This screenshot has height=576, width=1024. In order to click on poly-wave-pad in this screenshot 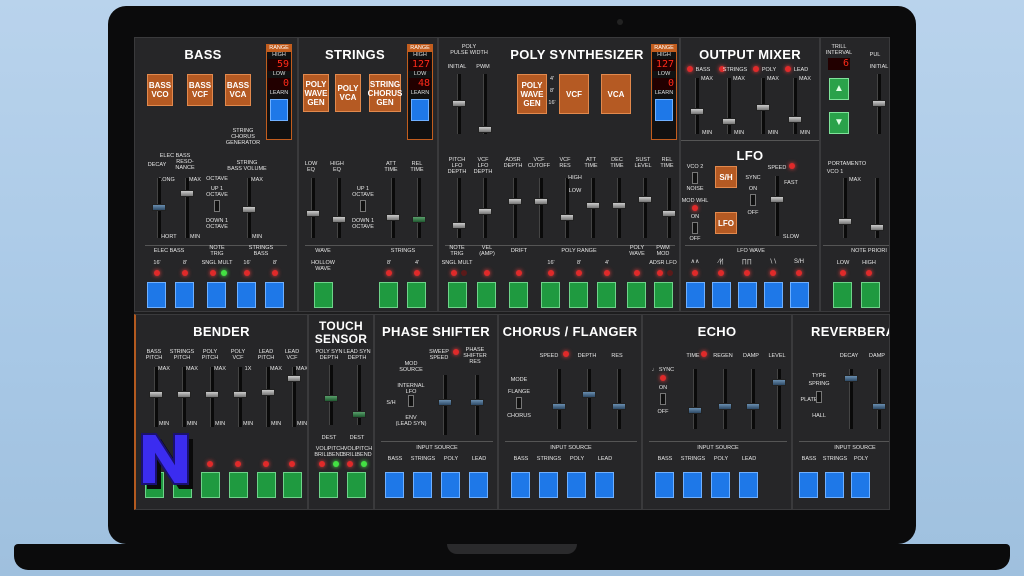, I will do `click(636, 295)`.